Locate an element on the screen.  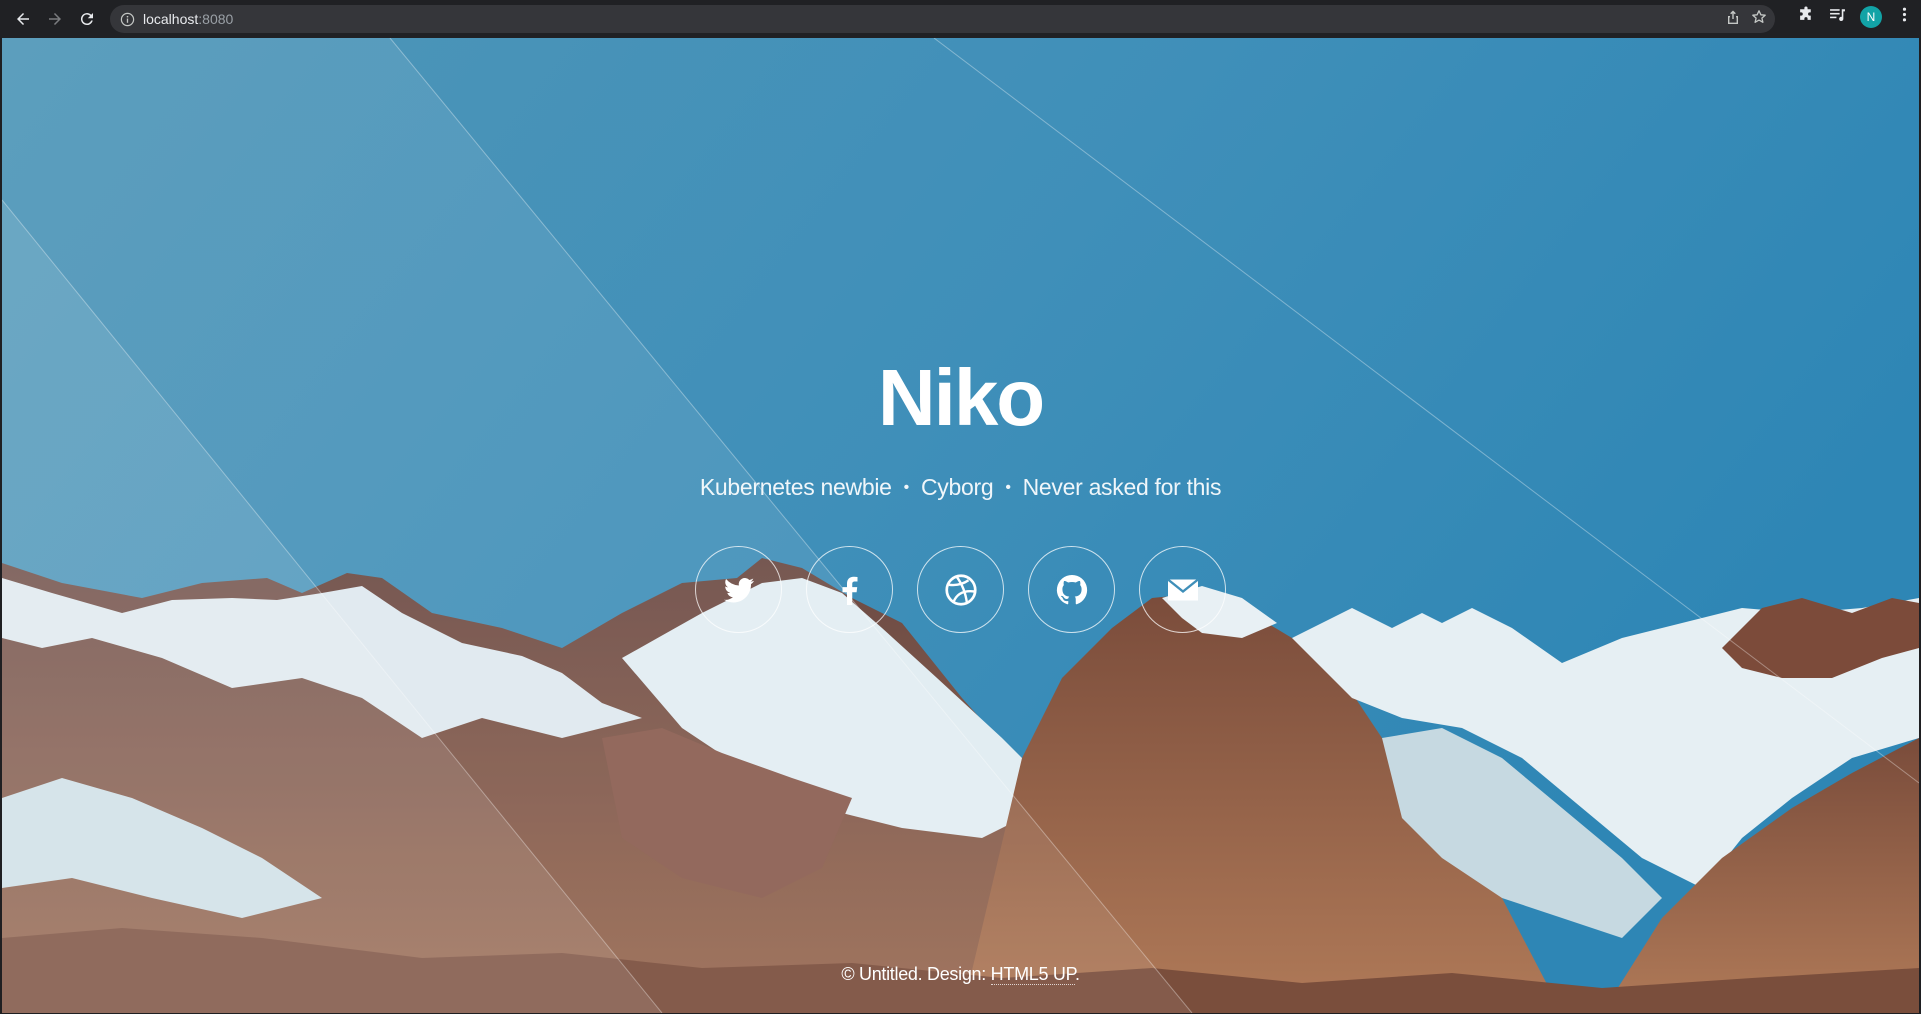
dribbble-link-button is located at coordinates (960, 589).